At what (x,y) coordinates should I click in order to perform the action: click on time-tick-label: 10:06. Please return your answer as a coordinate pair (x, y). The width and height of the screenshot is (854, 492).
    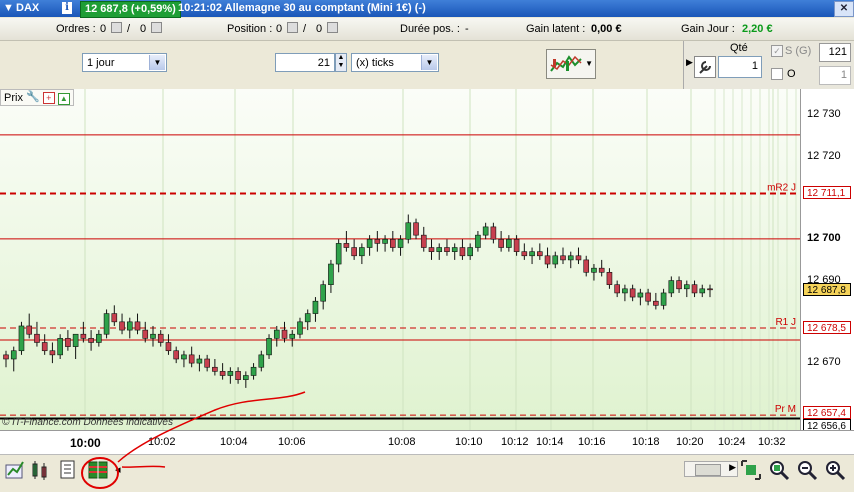
    Looking at the image, I should click on (292, 442).